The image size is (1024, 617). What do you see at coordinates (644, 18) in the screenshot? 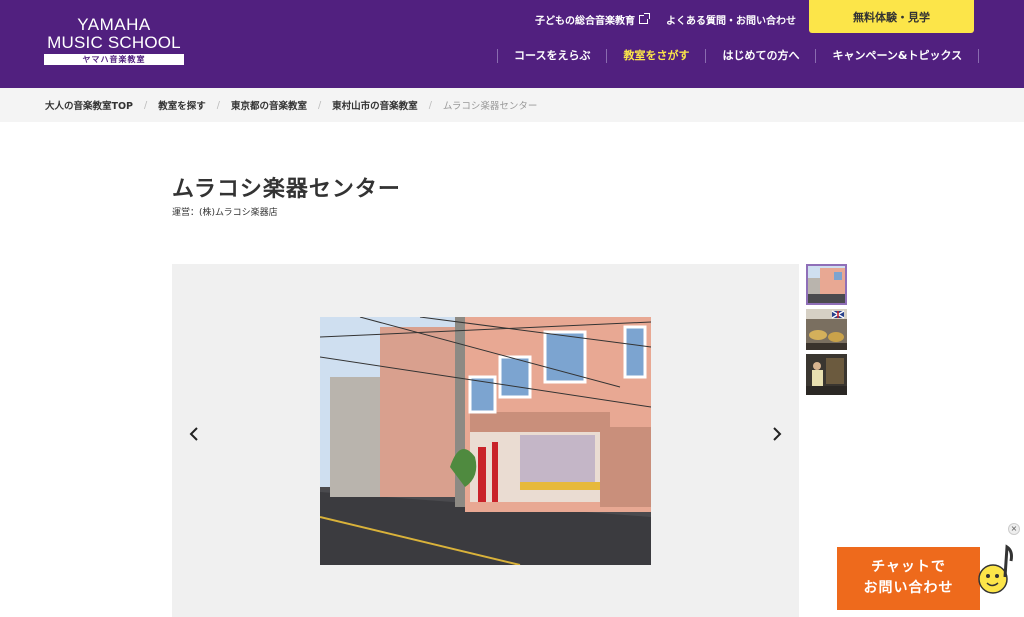
I see `external-link-icon` at bounding box center [644, 18].